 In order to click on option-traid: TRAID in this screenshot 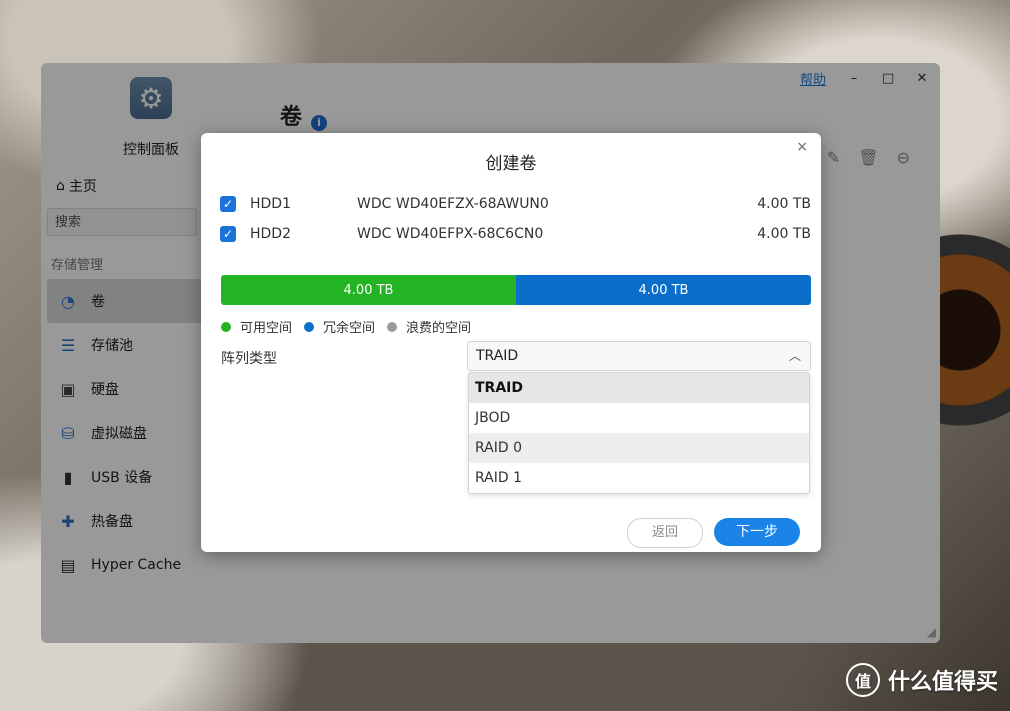, I will do `click(639, 388)`.